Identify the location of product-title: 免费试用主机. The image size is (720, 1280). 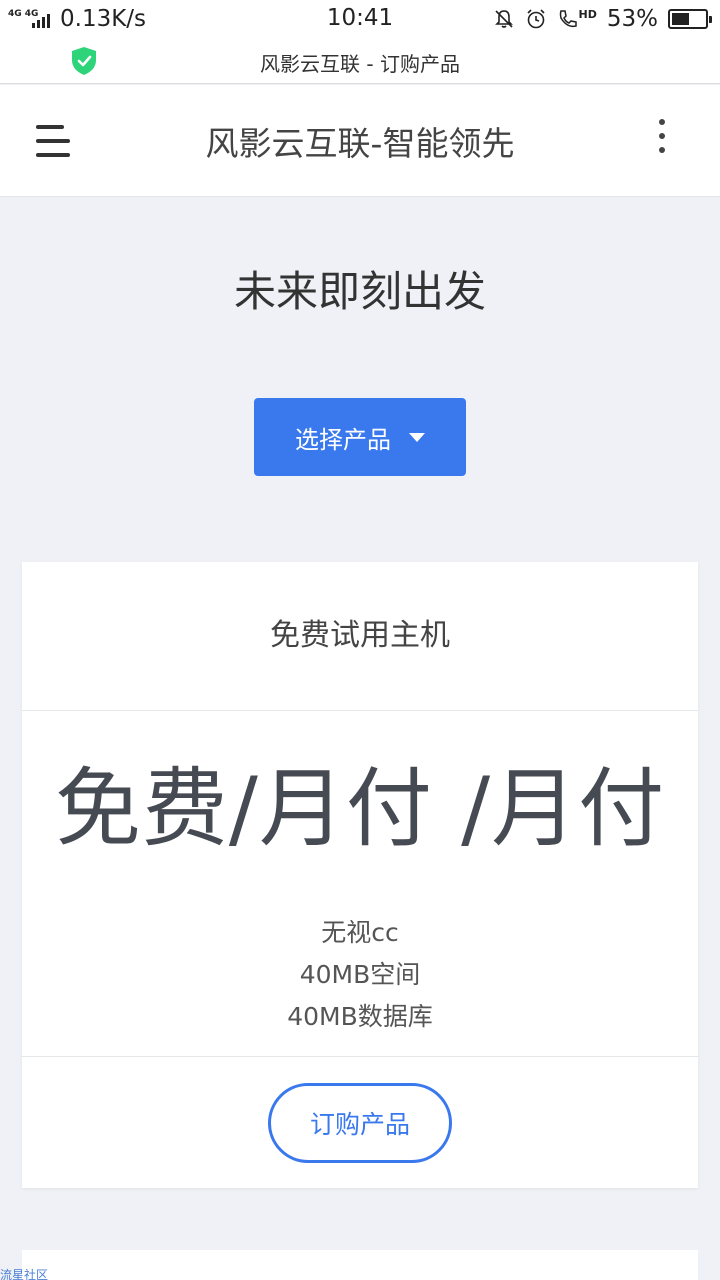
(360, 635).